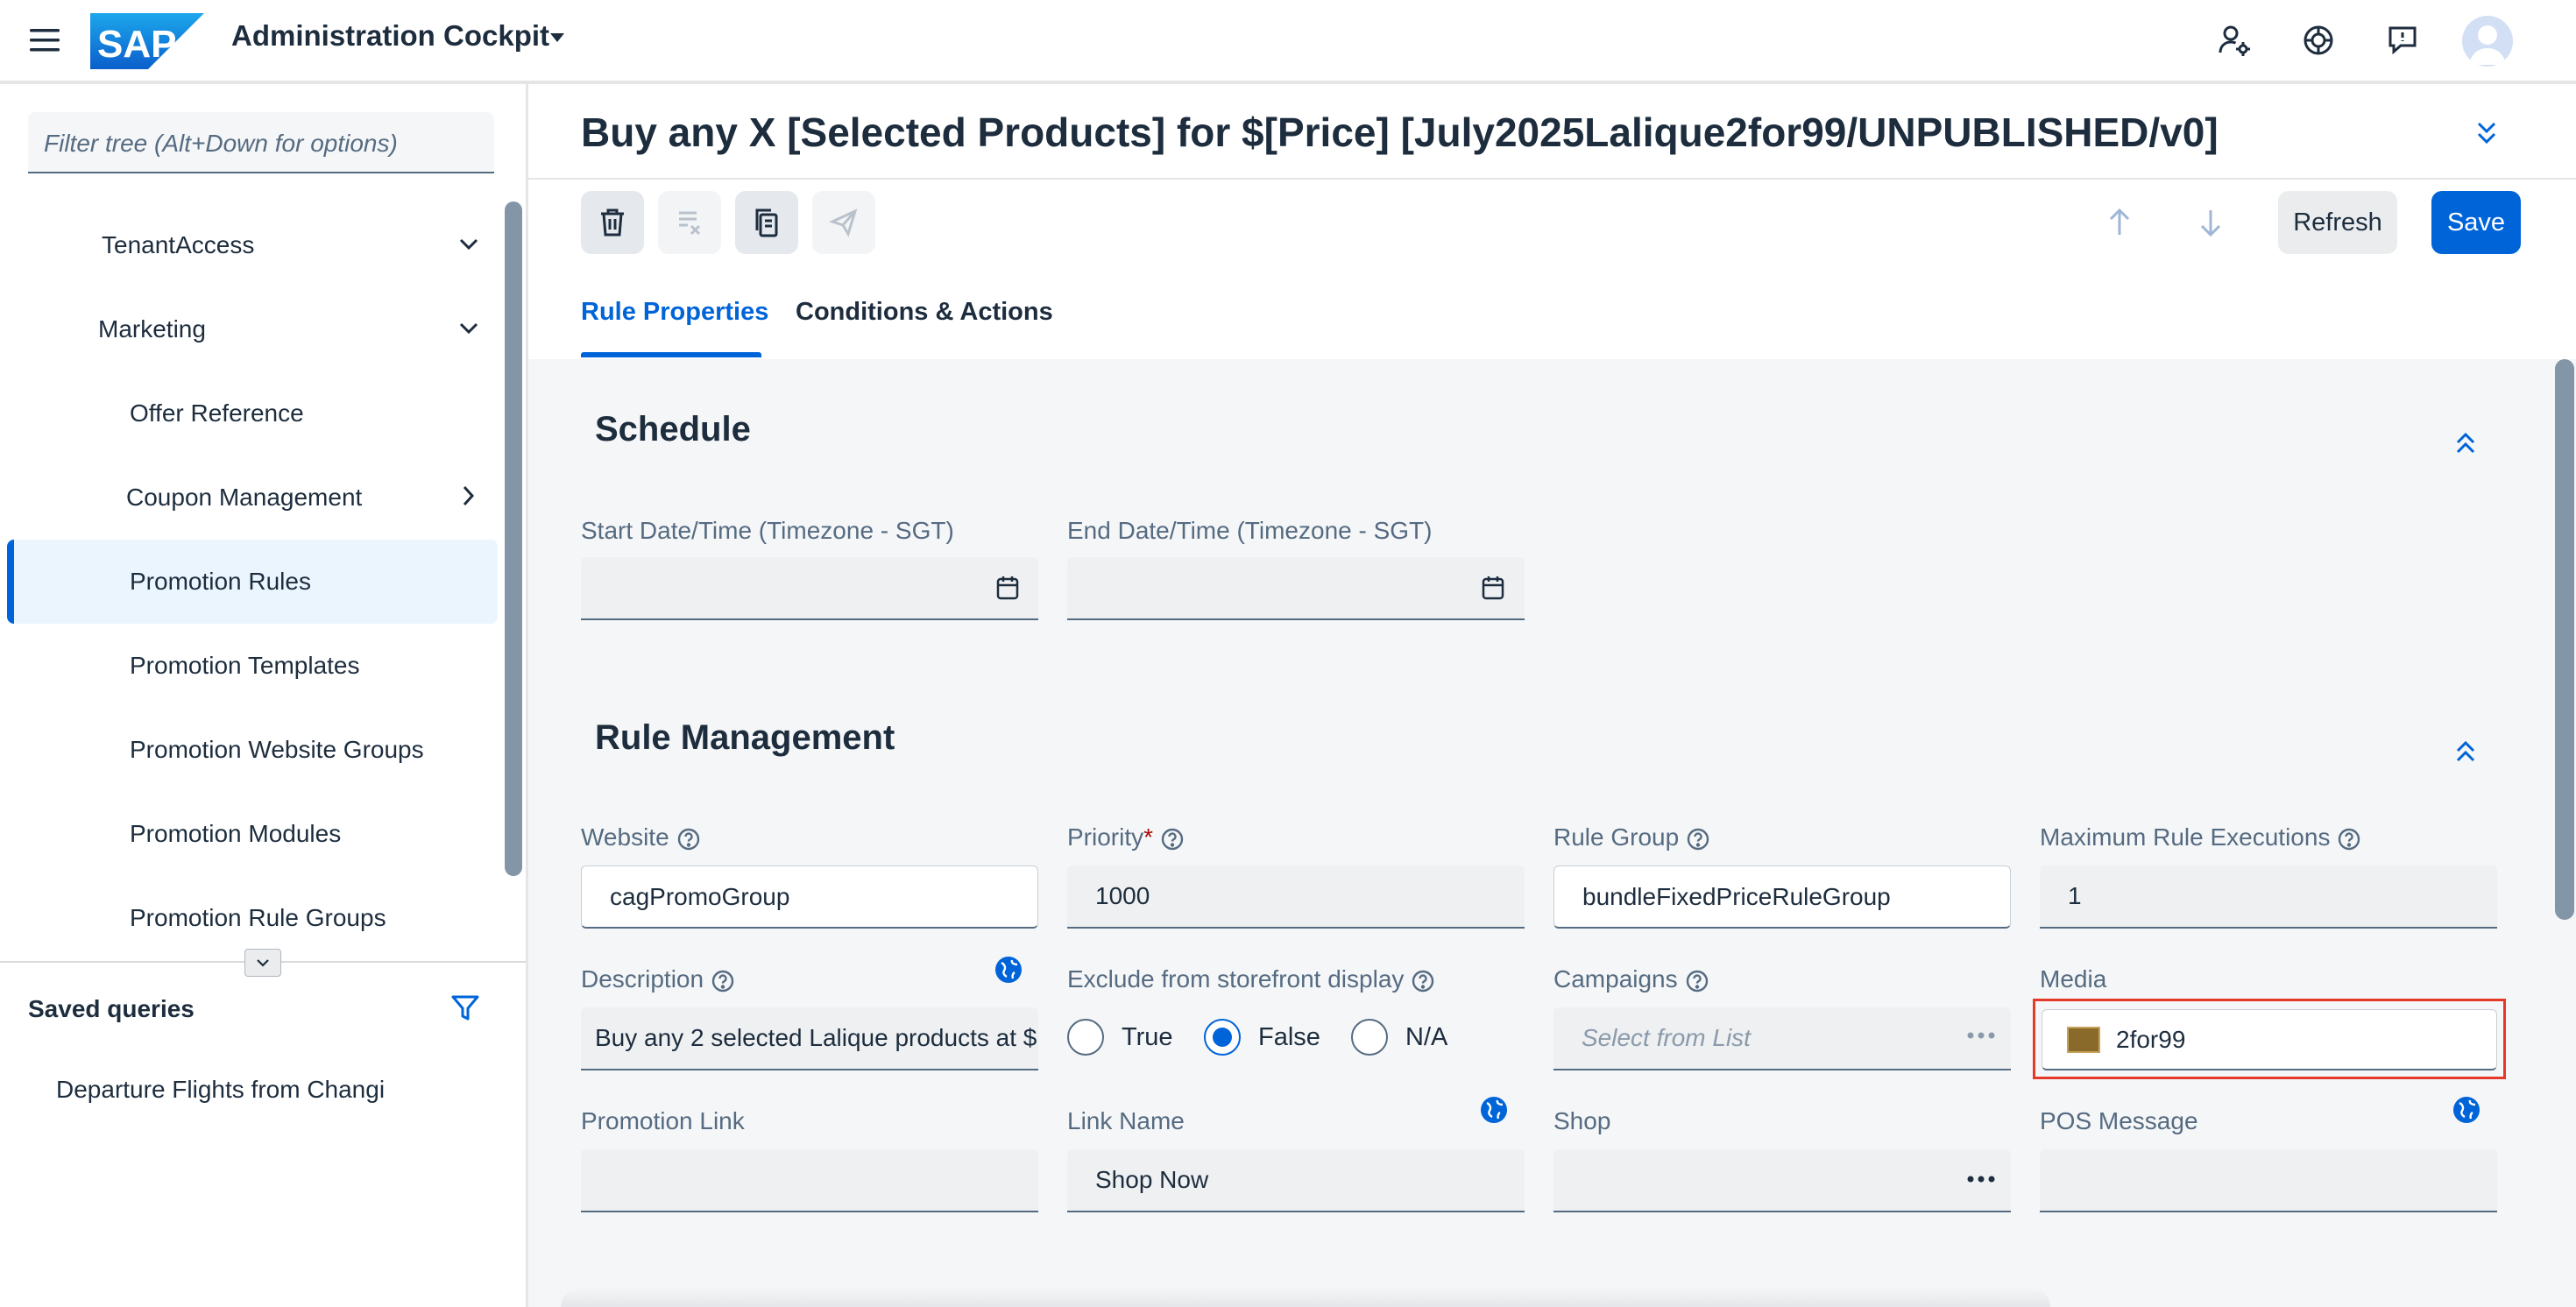 Image resolution: width=2576 pixels, height=1307 pixels. I want to click on saved-query-item: Departure Flights from Changi, so click(220, 1090).